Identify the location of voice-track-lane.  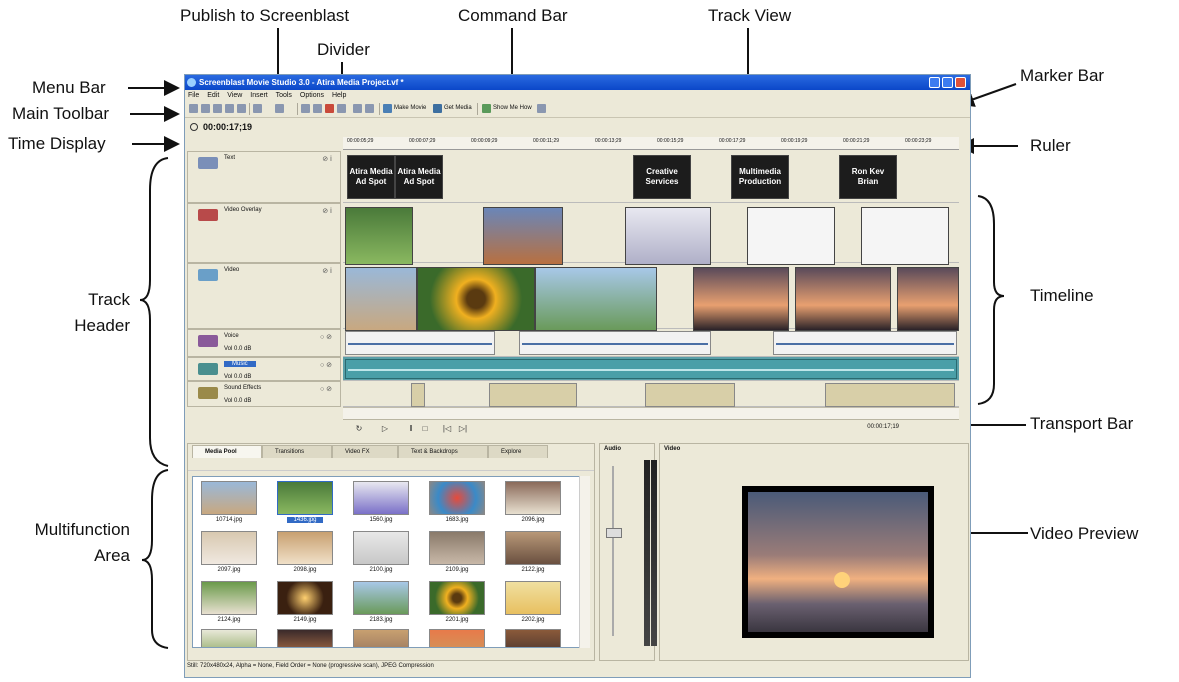
(651, 343).